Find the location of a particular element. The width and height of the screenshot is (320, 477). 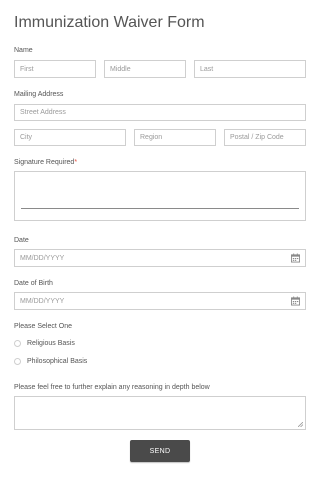

mailing-address-label: Mailing Address is located at coordinates (39, 94).